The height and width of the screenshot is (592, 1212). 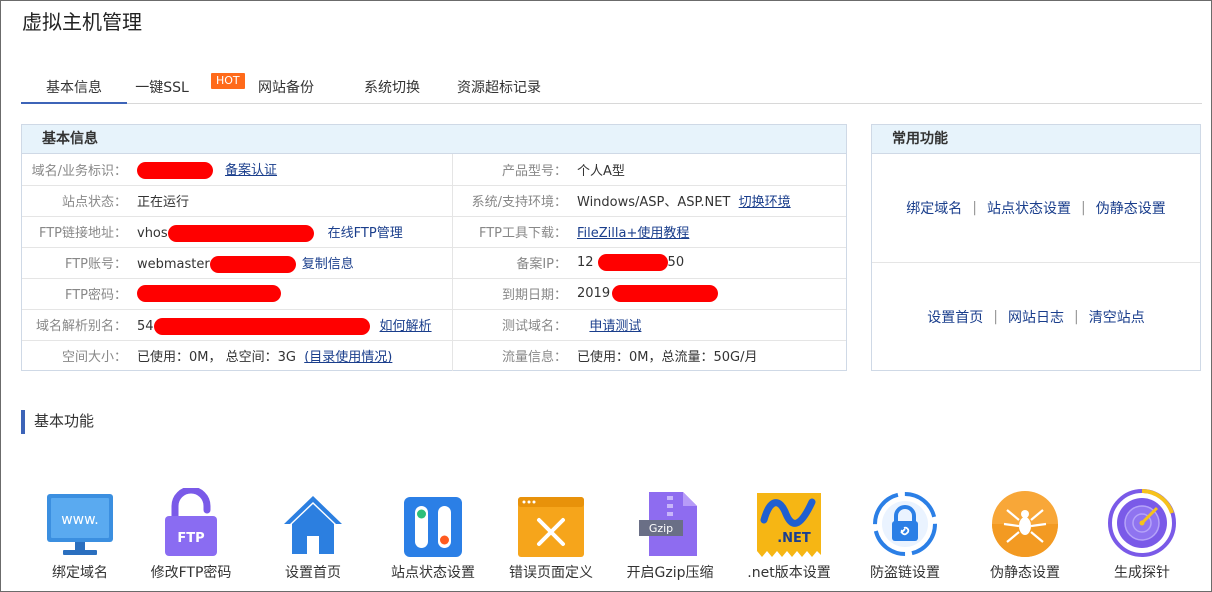 I want to click on tab-basic-info: 基本信息, so click(x=74, y=87).